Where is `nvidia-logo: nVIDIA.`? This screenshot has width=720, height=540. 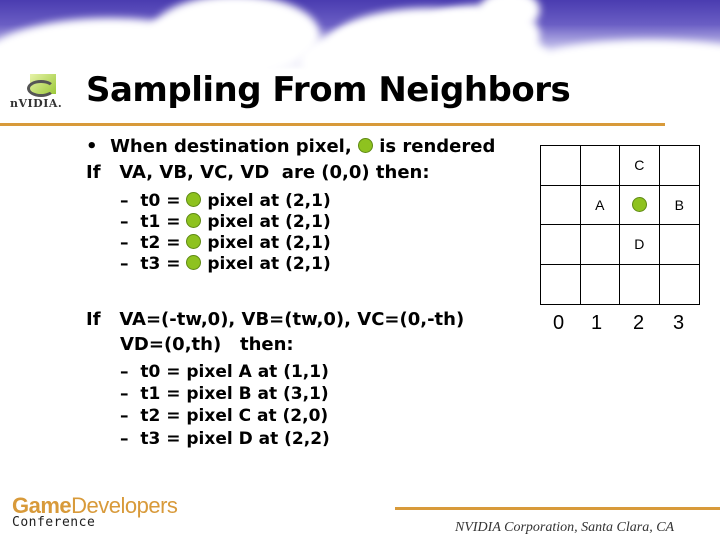 nvidia-logo: nVIDIA. is located at coordinates (41, 92).